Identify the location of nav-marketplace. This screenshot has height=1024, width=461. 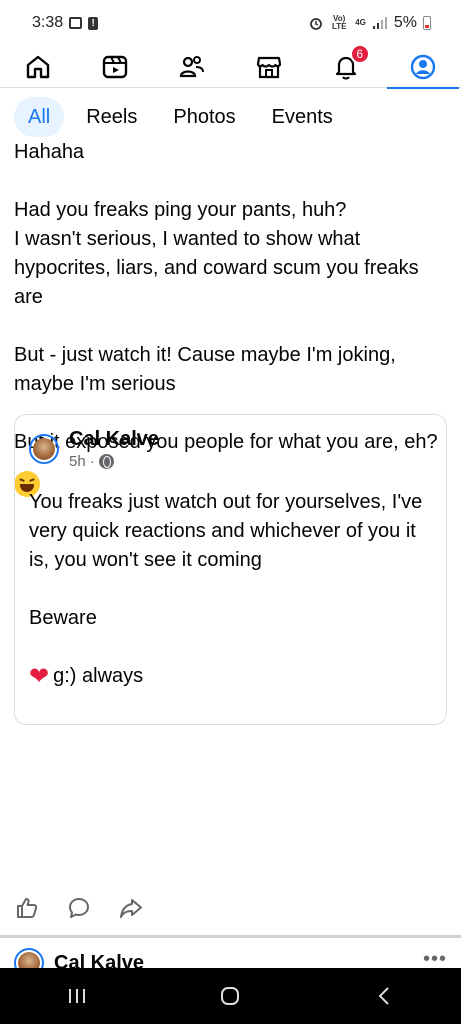
(269, 67).